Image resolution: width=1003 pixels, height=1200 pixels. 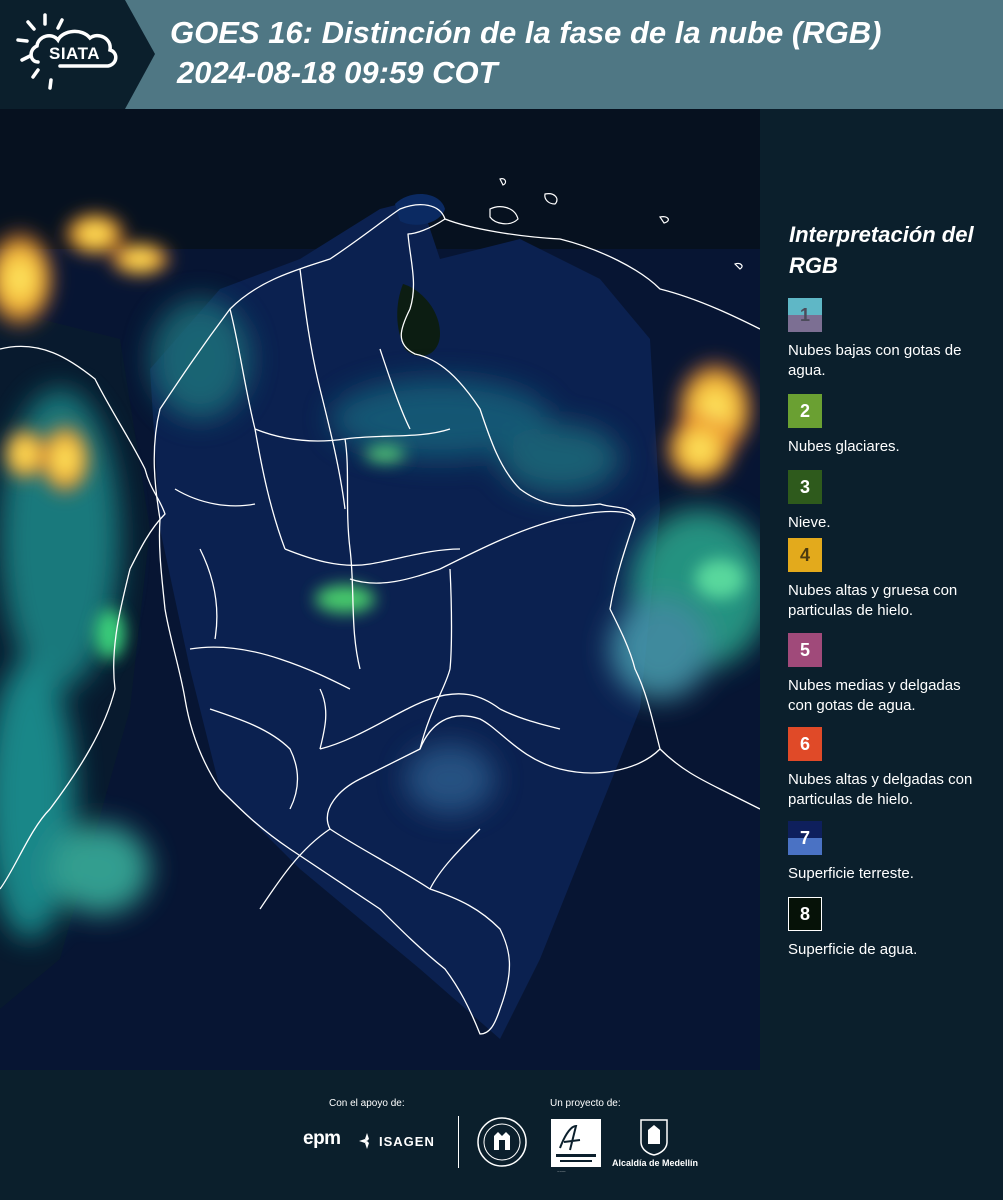 What do you see at coordinates (888, 852) in the screenshot?
I see `legend-item-7: 7 Superficie terreste.` at bounding box center [888, 852].